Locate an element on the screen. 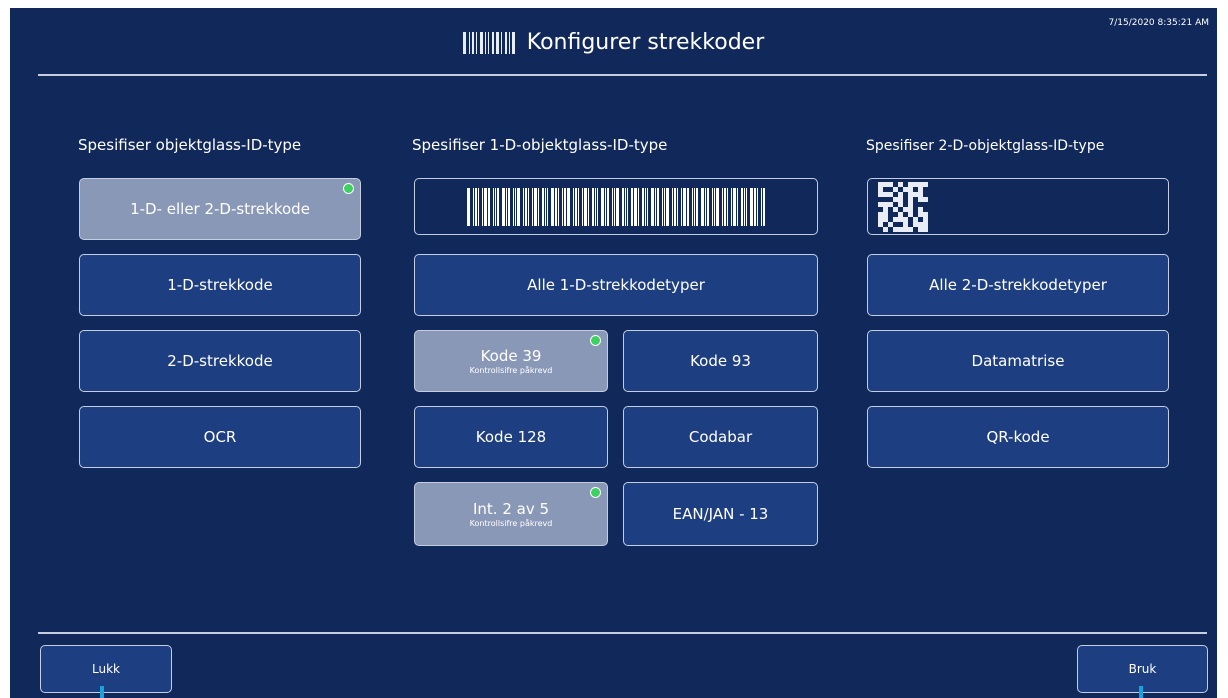 The width and height of the screenshot is (1228, 698). either-barcode-button: 1-D- eller 2-D-strekkode is located at coordinates (220, 209).